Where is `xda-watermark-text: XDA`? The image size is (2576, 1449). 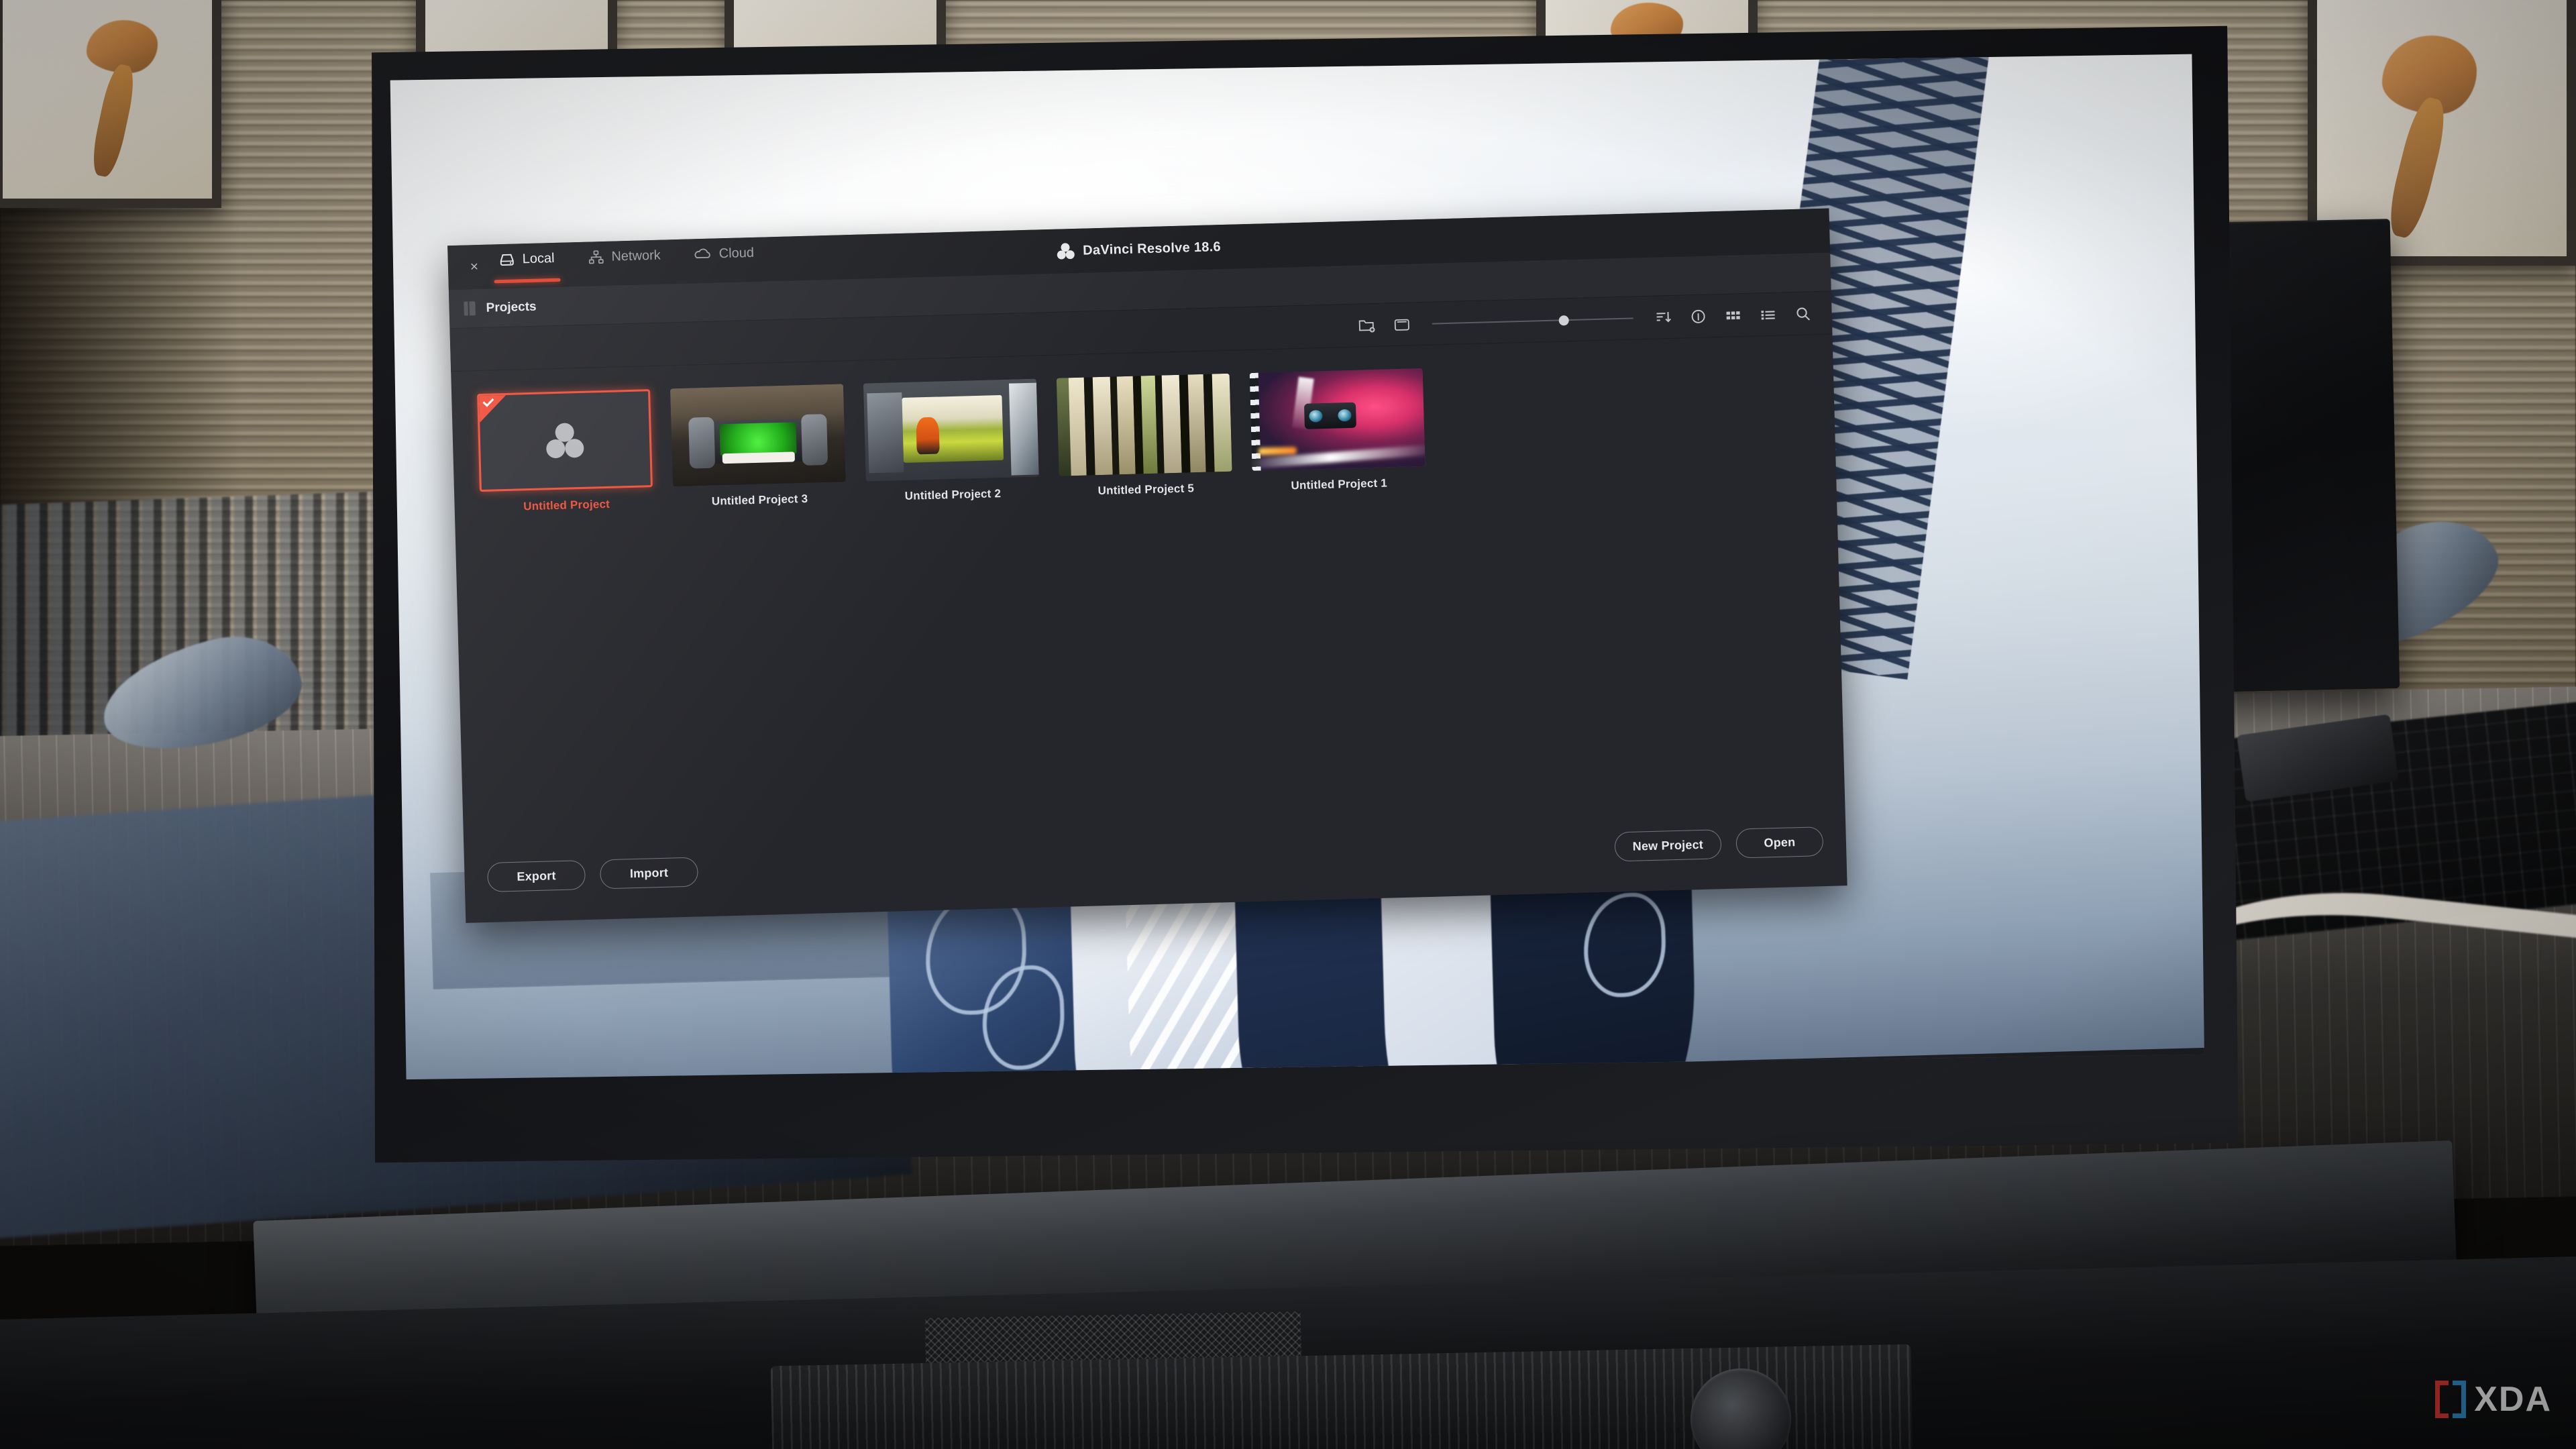
xda-watermark-text: XDA is located at coordinates (2513, 1399).